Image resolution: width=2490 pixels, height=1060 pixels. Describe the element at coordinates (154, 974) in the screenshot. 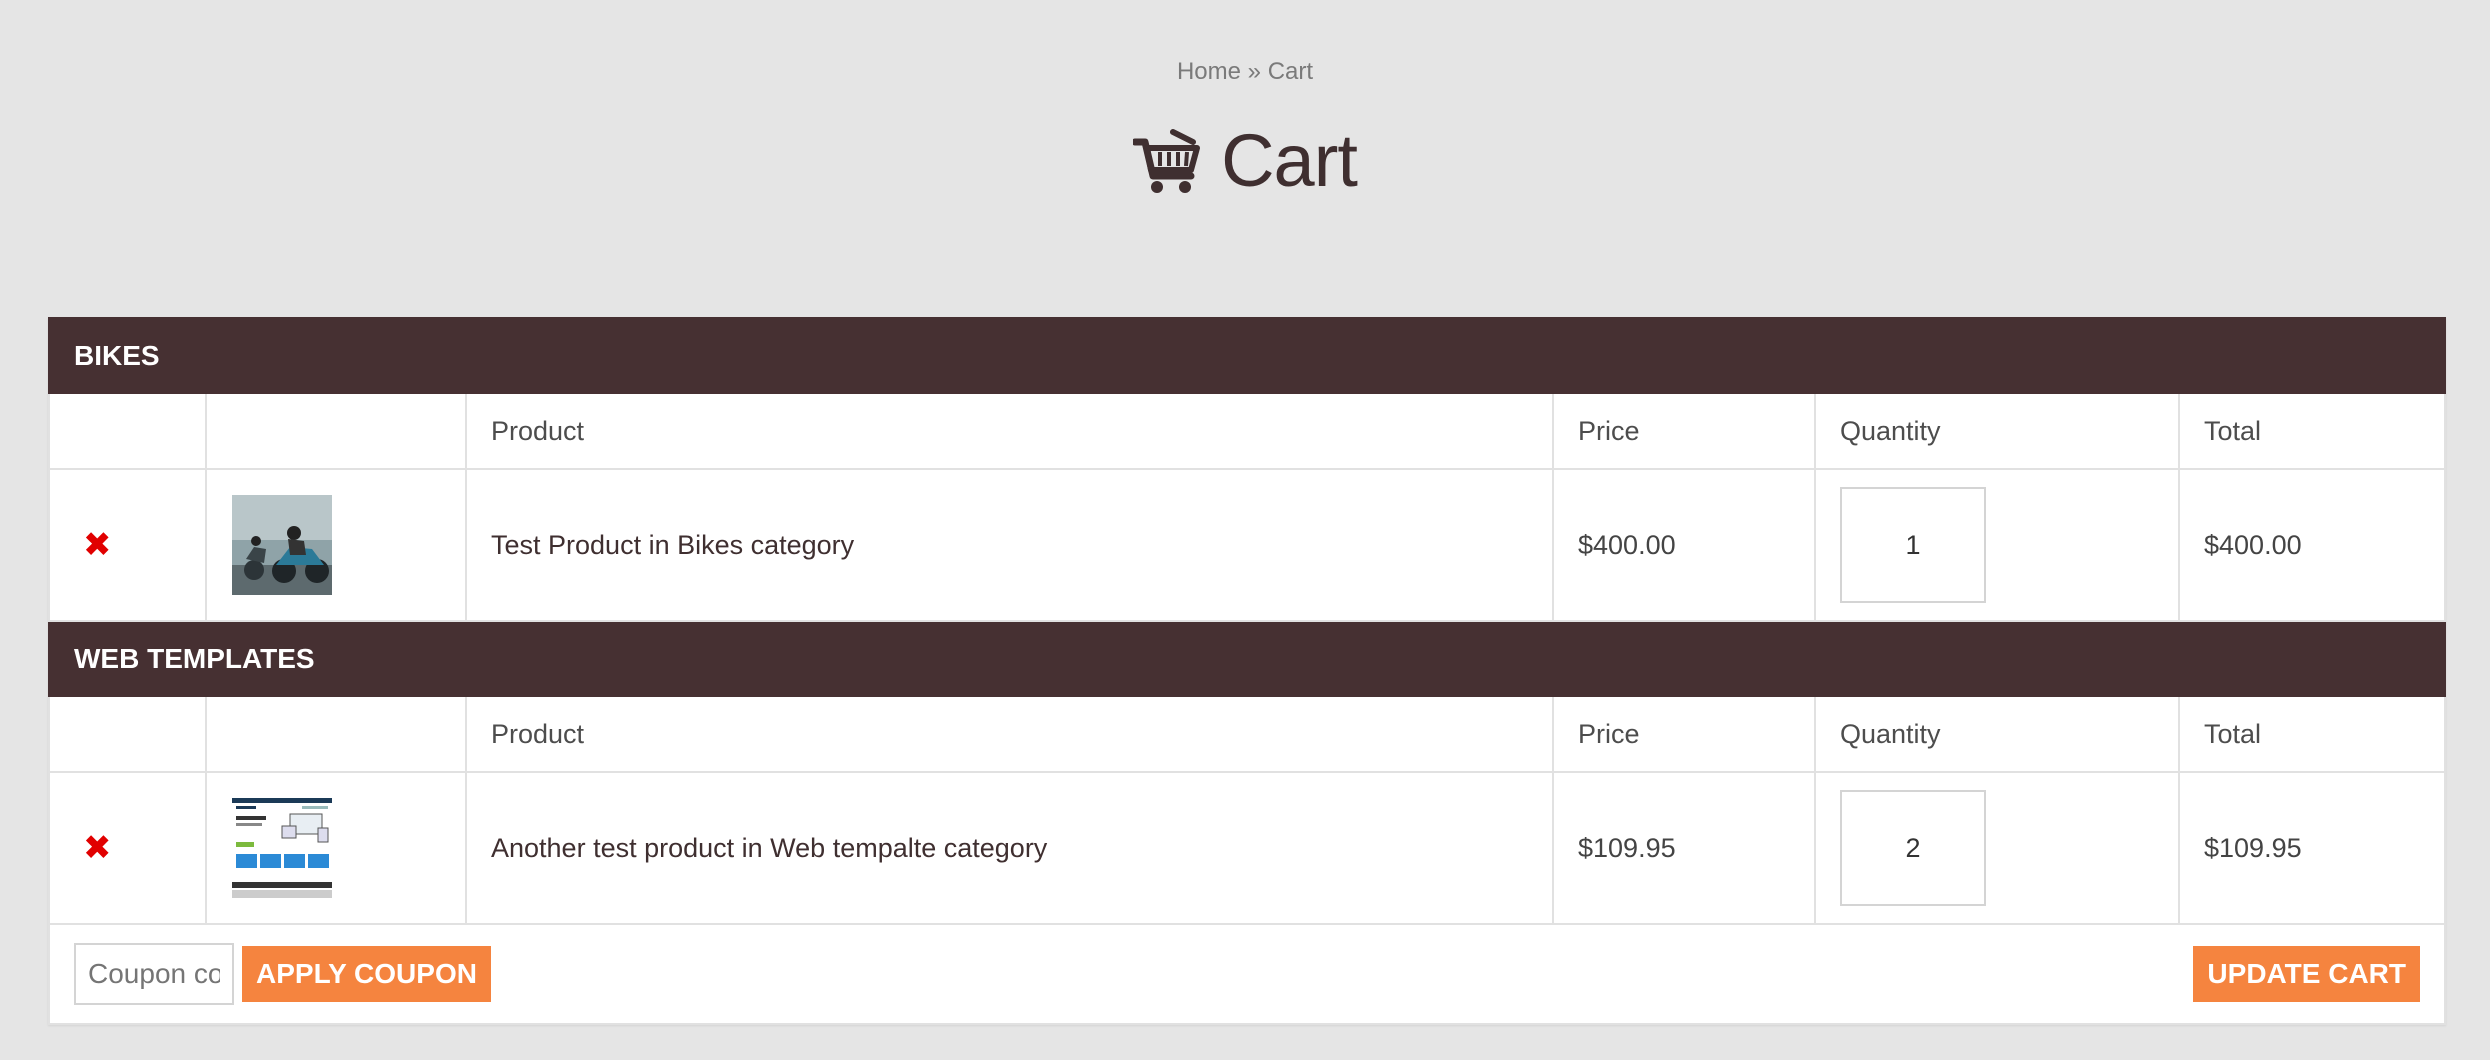

I see `coupon-input` at that location.